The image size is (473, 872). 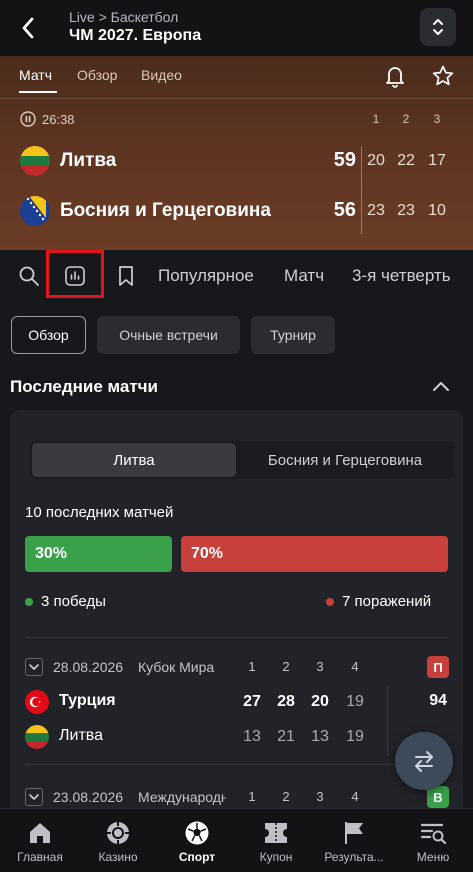 What do you see at coordinates (97, 75) in the screenshot?
I see `tab-overview: Обзор` at bounding box center [97, 75].